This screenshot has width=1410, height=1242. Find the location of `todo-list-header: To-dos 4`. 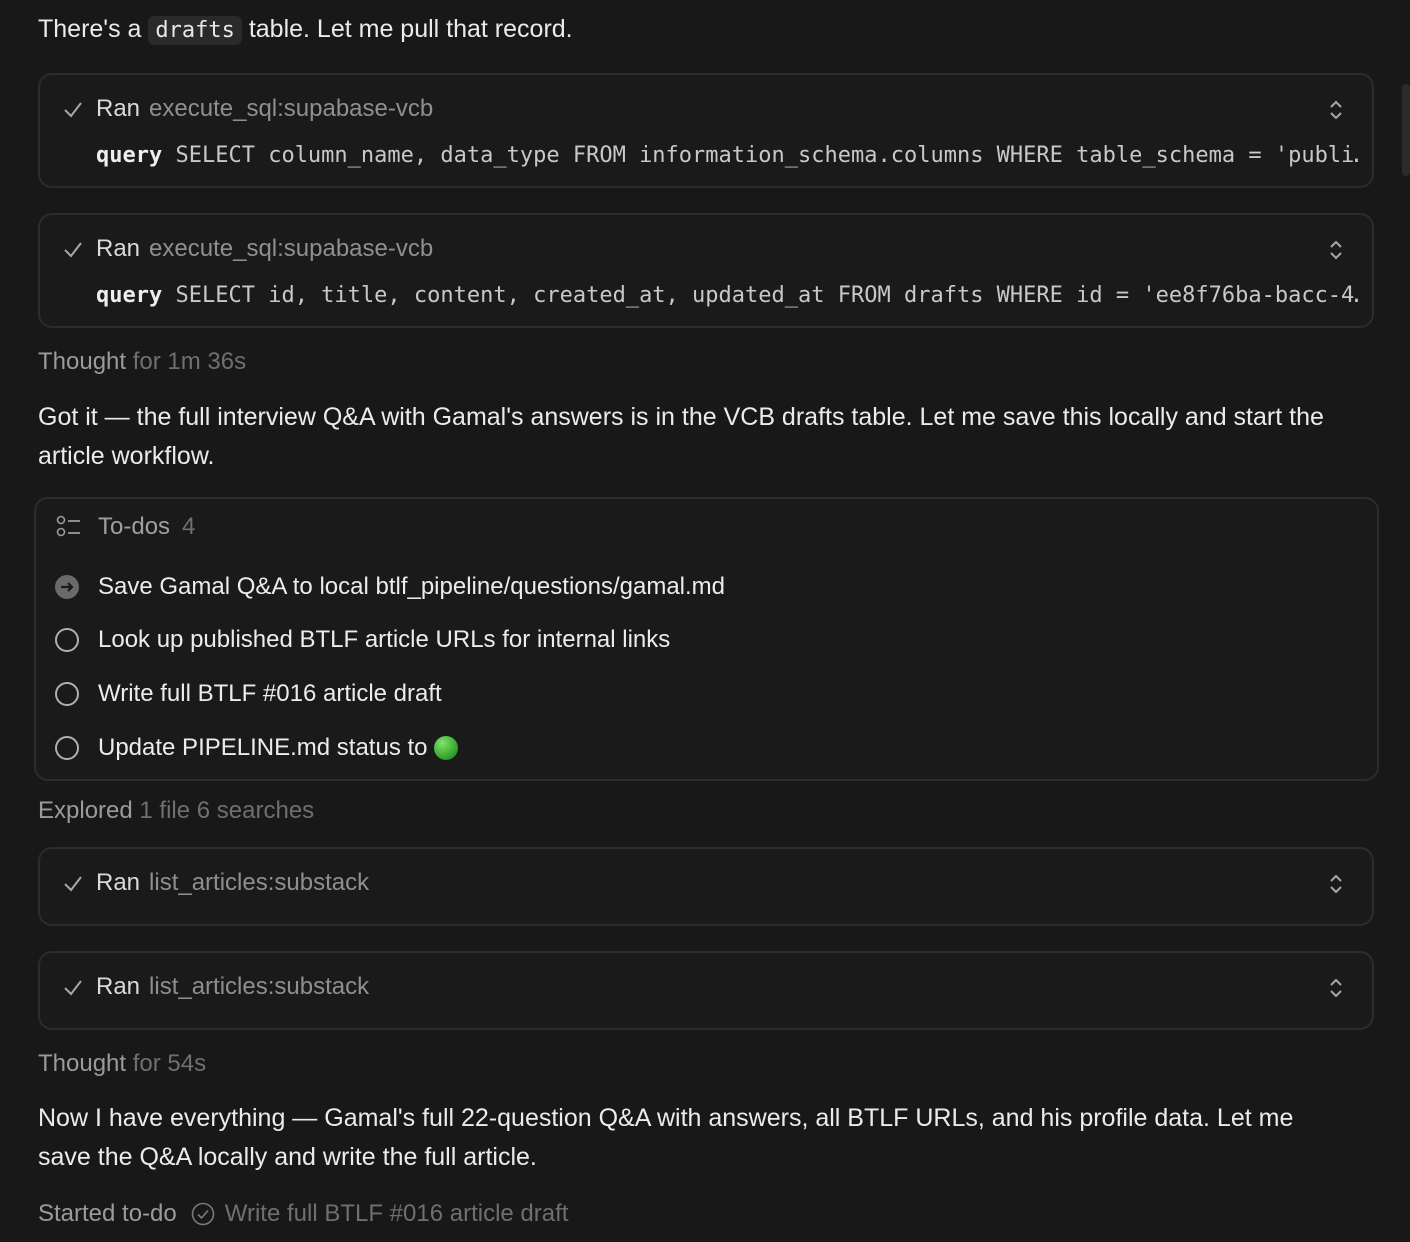

todo-list-header: To-dos 4 is located at coordinates (125, 527).